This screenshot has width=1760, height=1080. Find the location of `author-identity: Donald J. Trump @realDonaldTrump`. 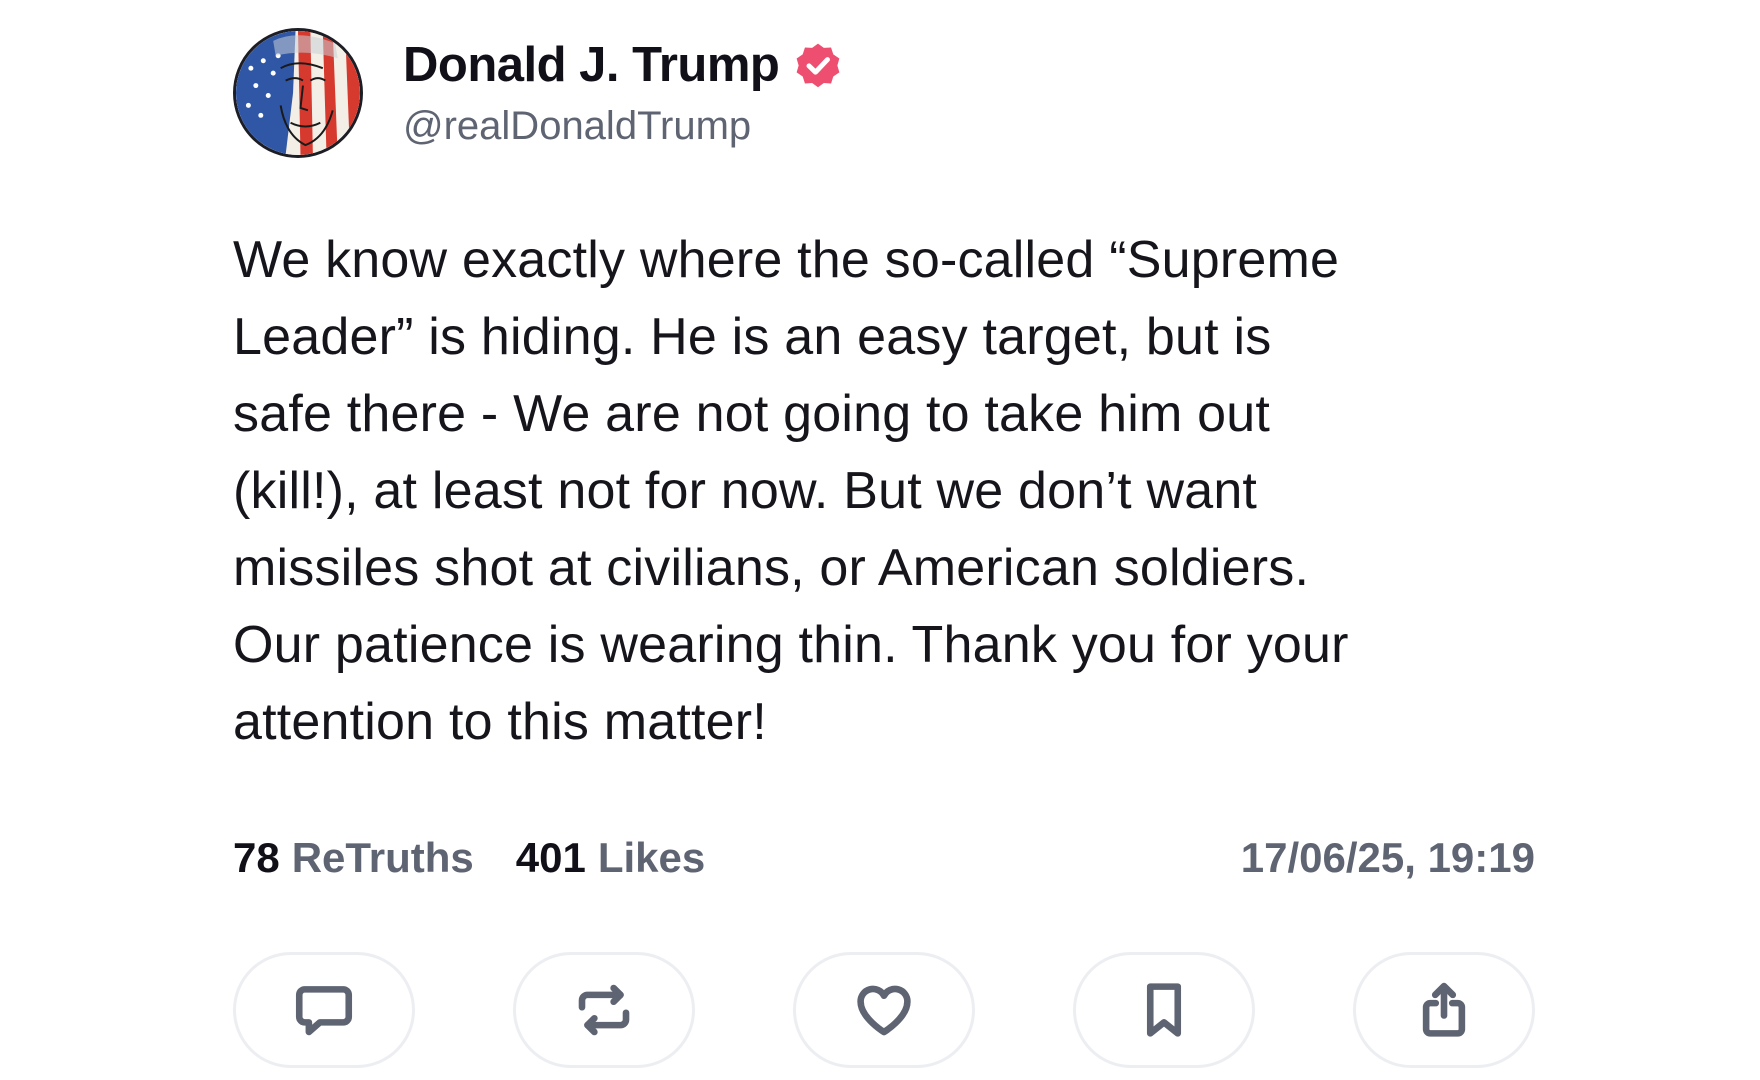

author-identity: Donald J. Trump @realDonaldTrump is located at coordinates (624, 91).